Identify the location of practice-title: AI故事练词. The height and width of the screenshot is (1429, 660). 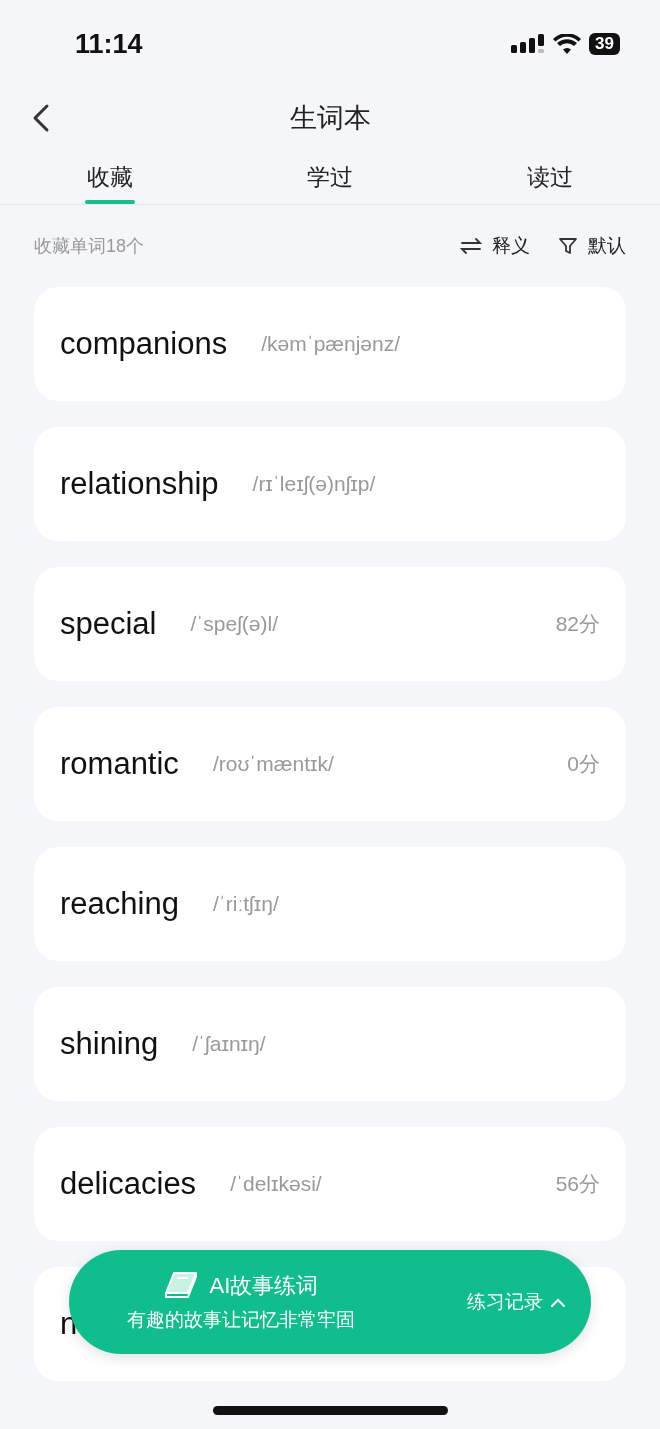
(264, 1286).